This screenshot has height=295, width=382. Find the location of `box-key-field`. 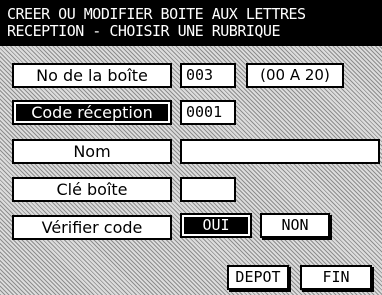

box-key-field is located at coordinates (208, 189).